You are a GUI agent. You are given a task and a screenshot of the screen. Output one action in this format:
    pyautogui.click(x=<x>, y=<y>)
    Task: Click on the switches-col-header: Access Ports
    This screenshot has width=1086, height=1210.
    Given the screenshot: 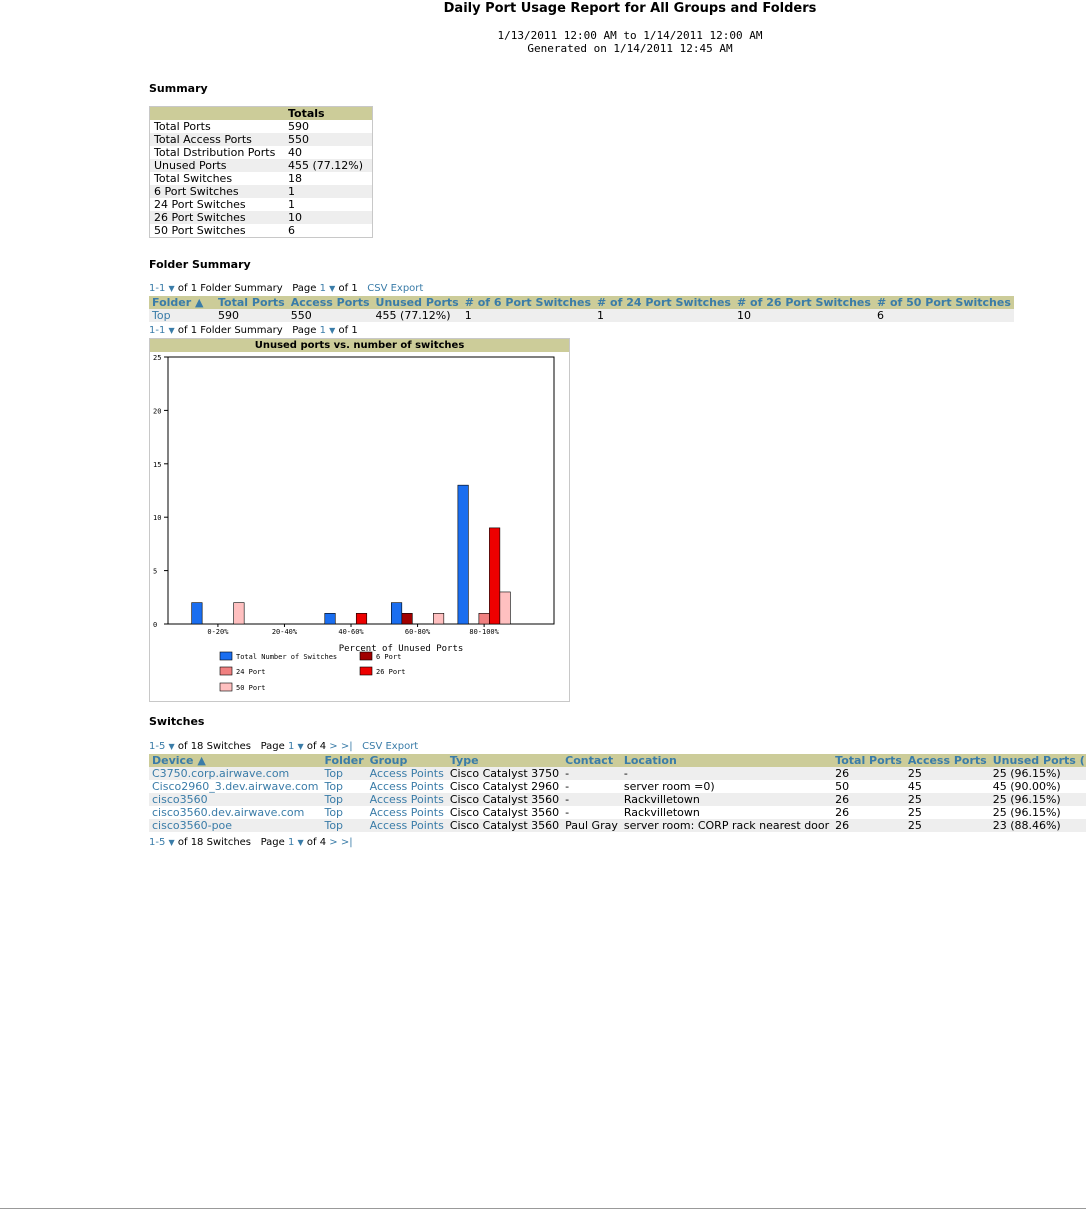 What is the action you would take?
    pyautogui.click(x=947, y=760)
    